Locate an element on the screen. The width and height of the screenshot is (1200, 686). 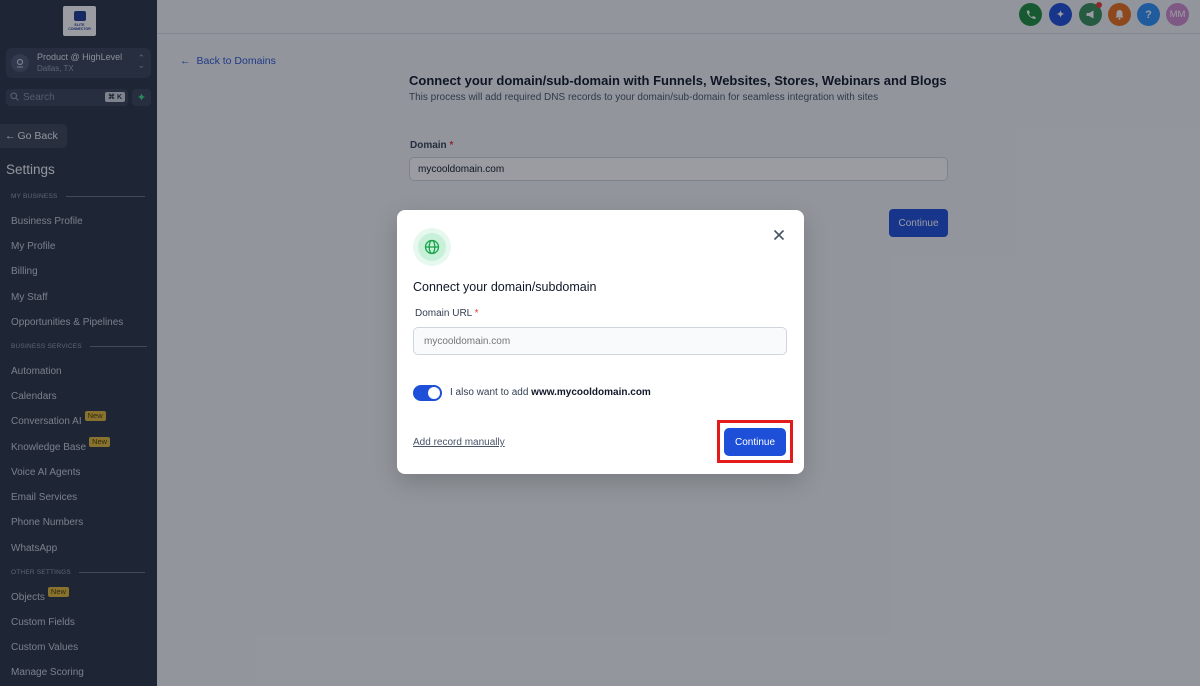
close-icon is located at coordinates (779, 235).